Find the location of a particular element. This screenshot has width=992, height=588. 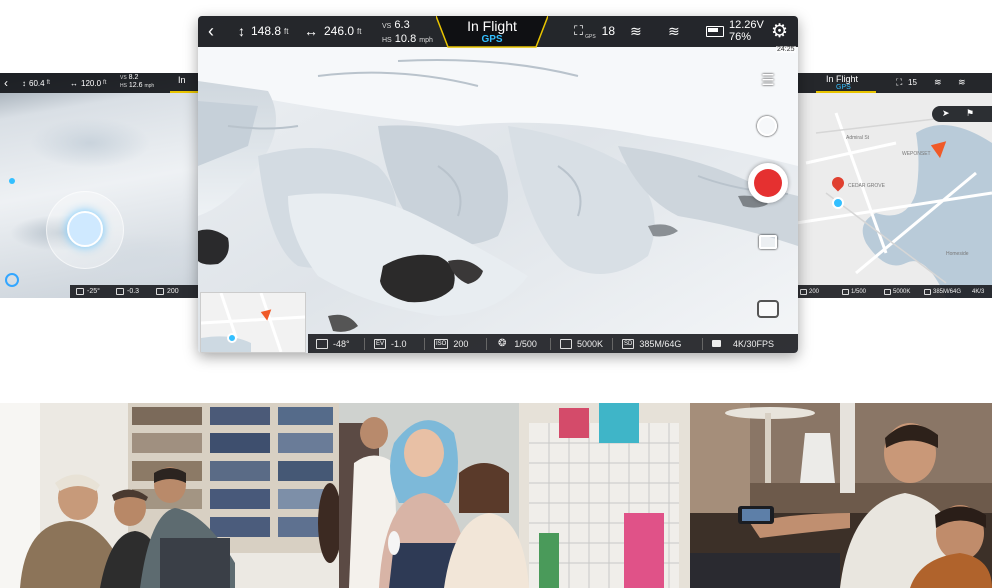

battery-icon is located at coordinates (715, 31).